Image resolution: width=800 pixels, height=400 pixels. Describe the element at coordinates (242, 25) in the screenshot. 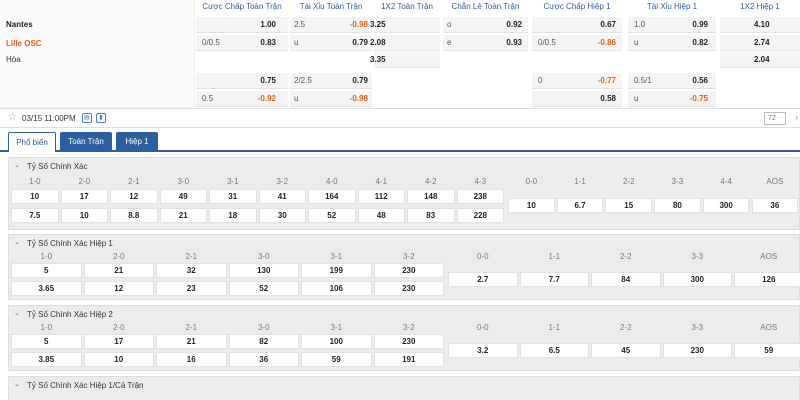

I see `odds-cell: 1.00` at that location.